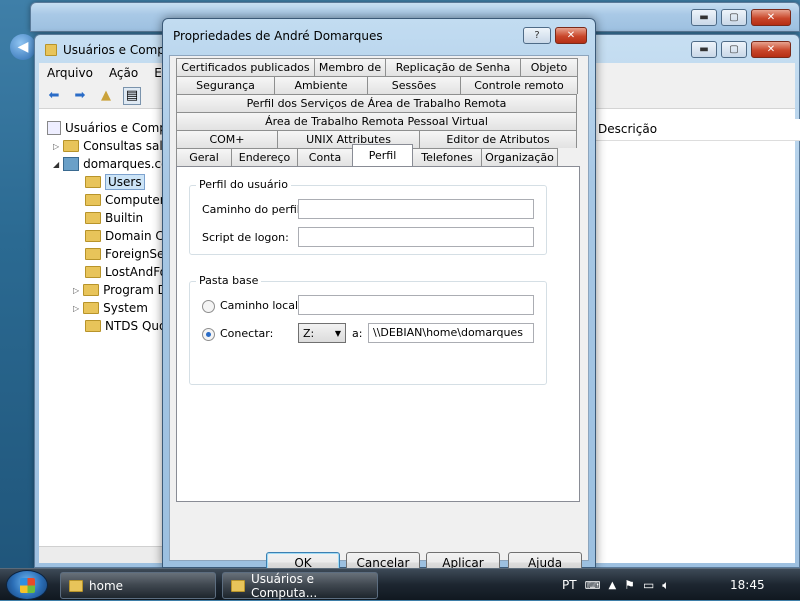 The height and width of the screenshot is (601, 800). What do you see at coordinates (648, 585) in the screenshot?
I see `monitor-icon: ▭` at bounding box center [648, 585].